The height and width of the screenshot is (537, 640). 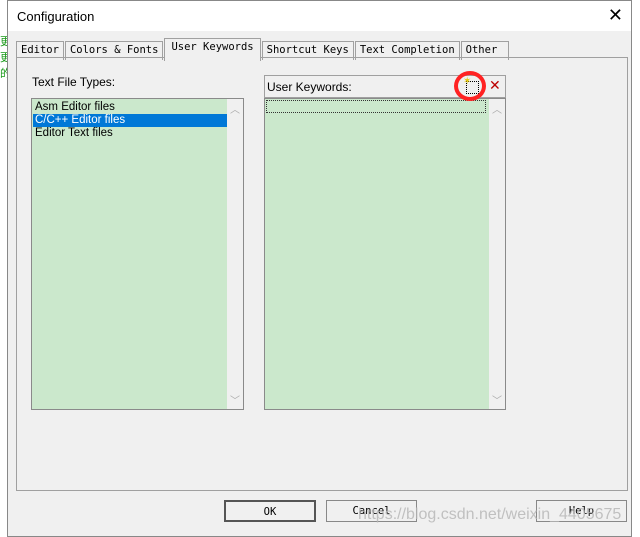 What do you see at coordinates (74, 82) in the screenshot?
I see `file-types-label: Text File Types:` at bounding box center [74, 82].